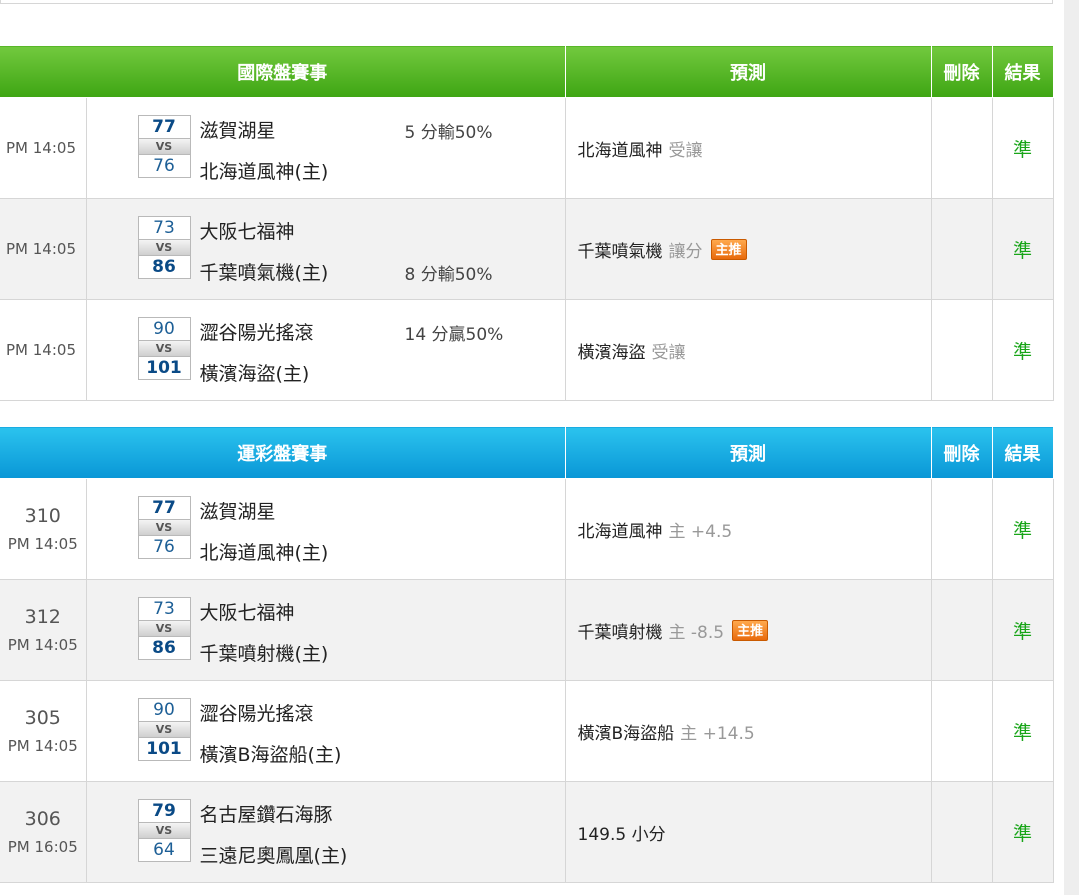 The width and height of the screenshot is (1079, 895). I want to click on game-time-cell: 312 PM 14:05, so click(43, 630).